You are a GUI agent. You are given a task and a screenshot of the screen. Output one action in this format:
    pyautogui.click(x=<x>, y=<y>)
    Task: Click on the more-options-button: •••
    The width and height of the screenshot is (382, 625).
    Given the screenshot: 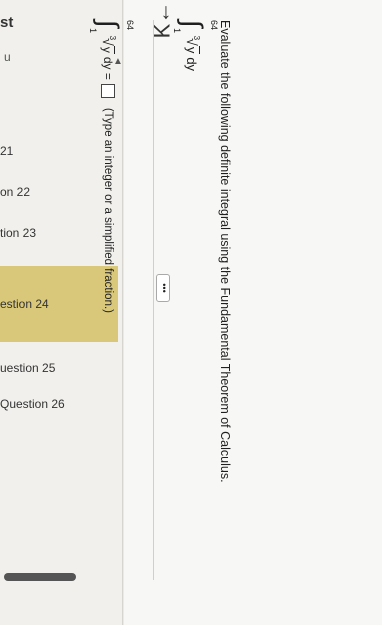 What is the action you would take?
    pyautogui.click(x=163, y=288)
    